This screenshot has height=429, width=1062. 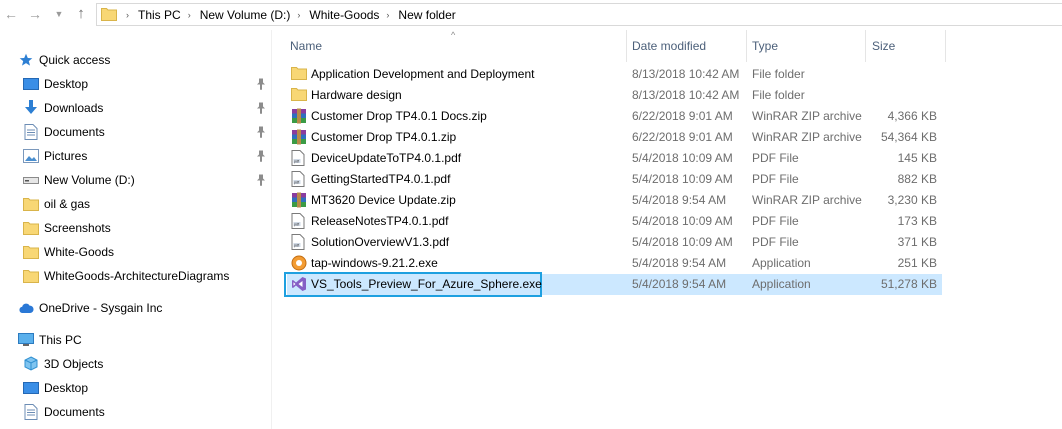 I want to click on nav-this-pc-label: This PC, so click(x=60, y=340).